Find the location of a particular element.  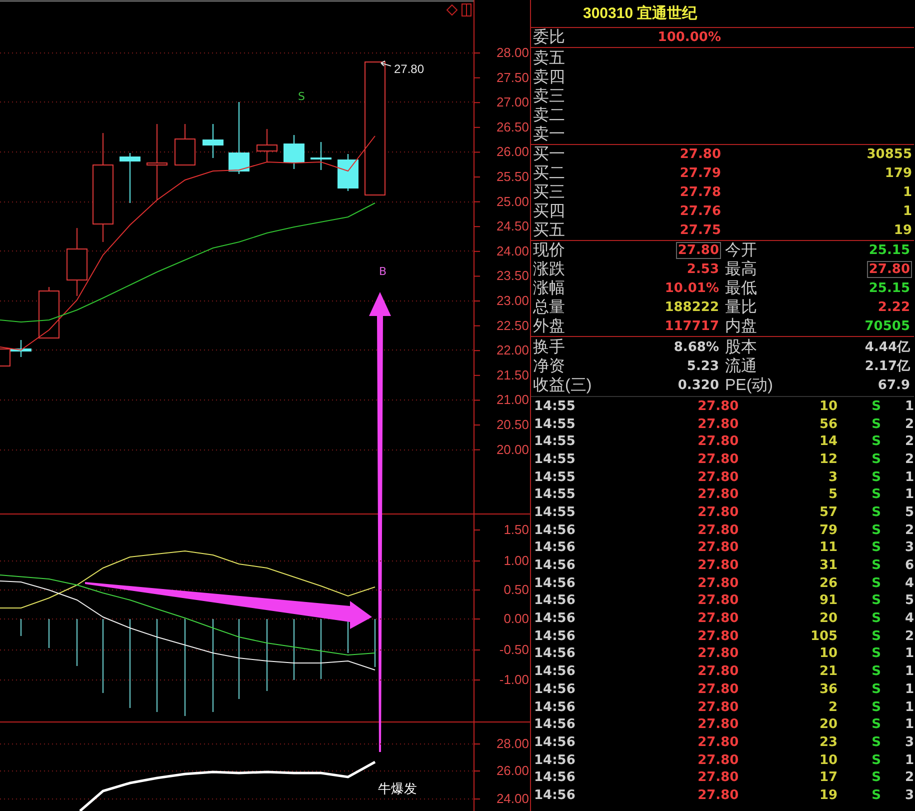

field-label: 涨幅 is located at coordinates (549, 288).